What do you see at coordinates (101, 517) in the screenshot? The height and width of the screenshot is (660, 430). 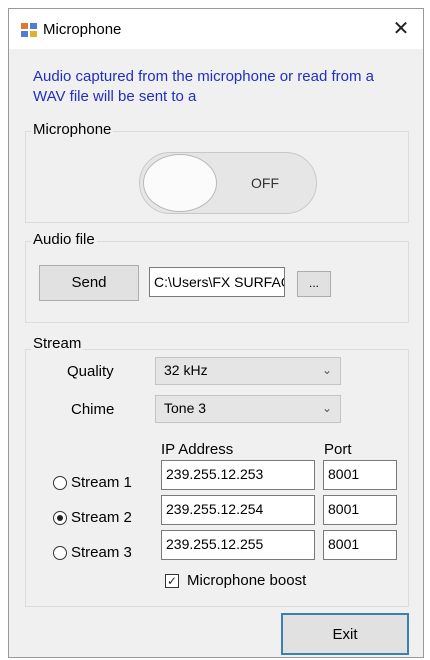 I see `stream-2-label: Stream 2` at bounding box center [101, 517].